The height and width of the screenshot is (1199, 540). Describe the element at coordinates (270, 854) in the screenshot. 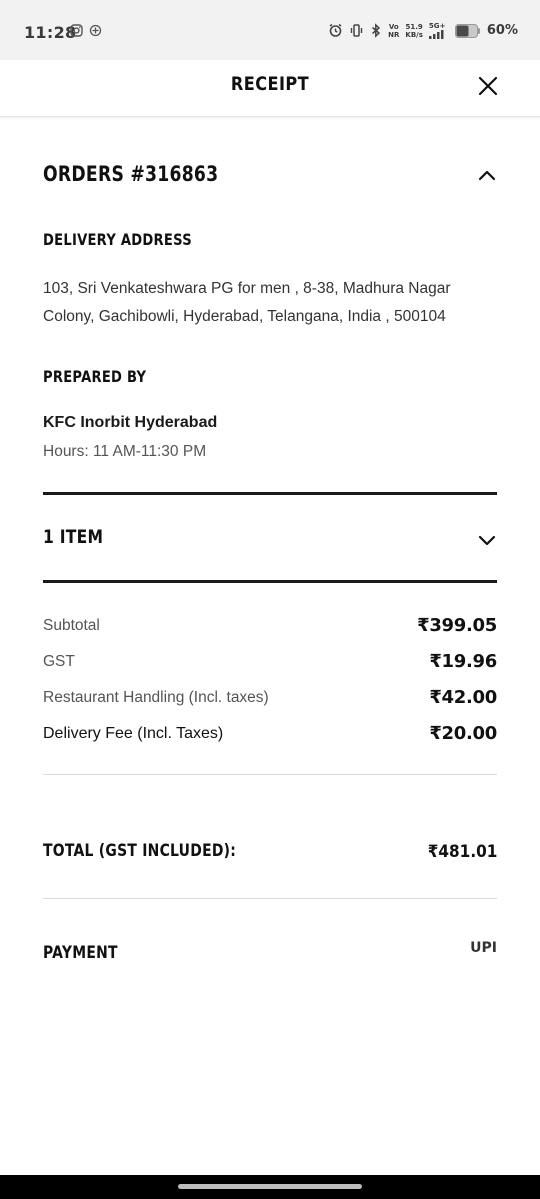

I see `total-row: TOTAL (GST INCLUDED): ₹481.01` at that location.